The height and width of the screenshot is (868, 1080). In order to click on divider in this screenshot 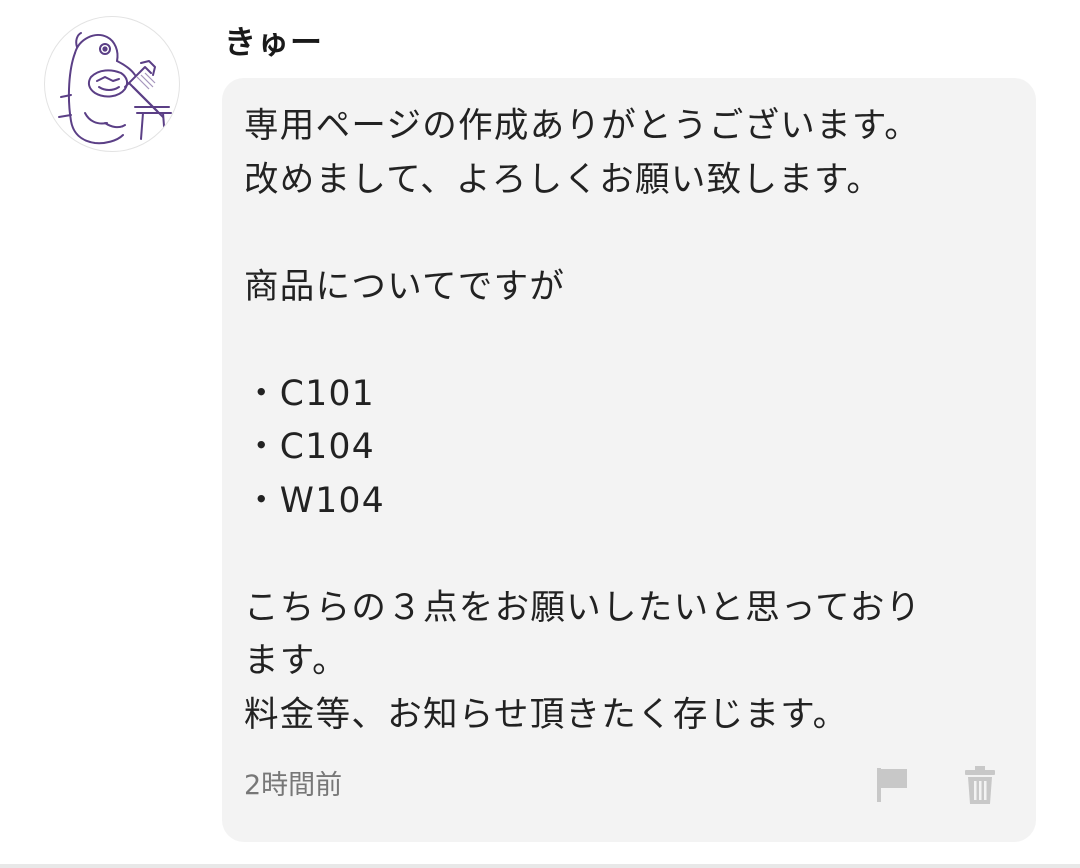, I will do `click(540, 866)`.